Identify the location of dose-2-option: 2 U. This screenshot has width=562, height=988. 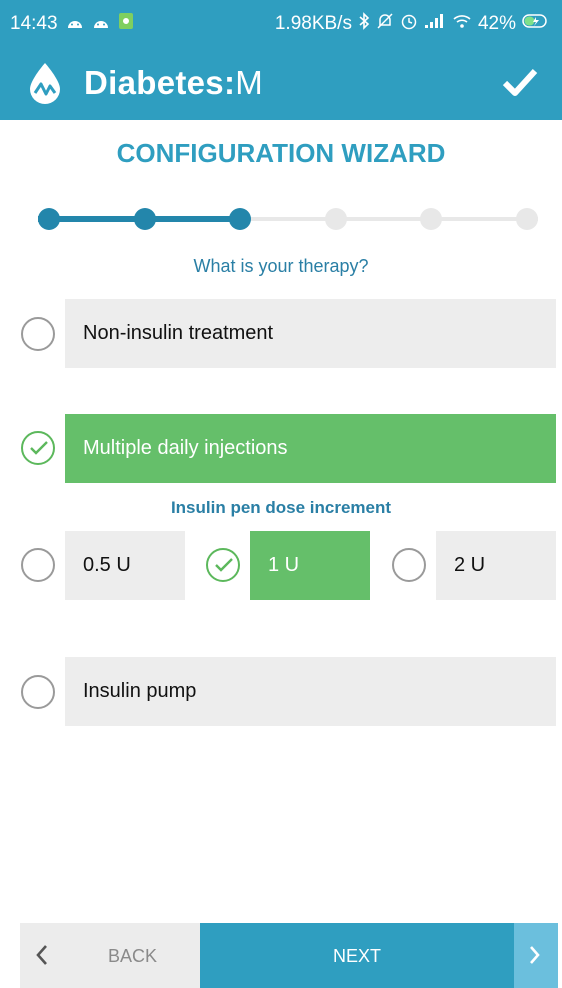
(496, 565).